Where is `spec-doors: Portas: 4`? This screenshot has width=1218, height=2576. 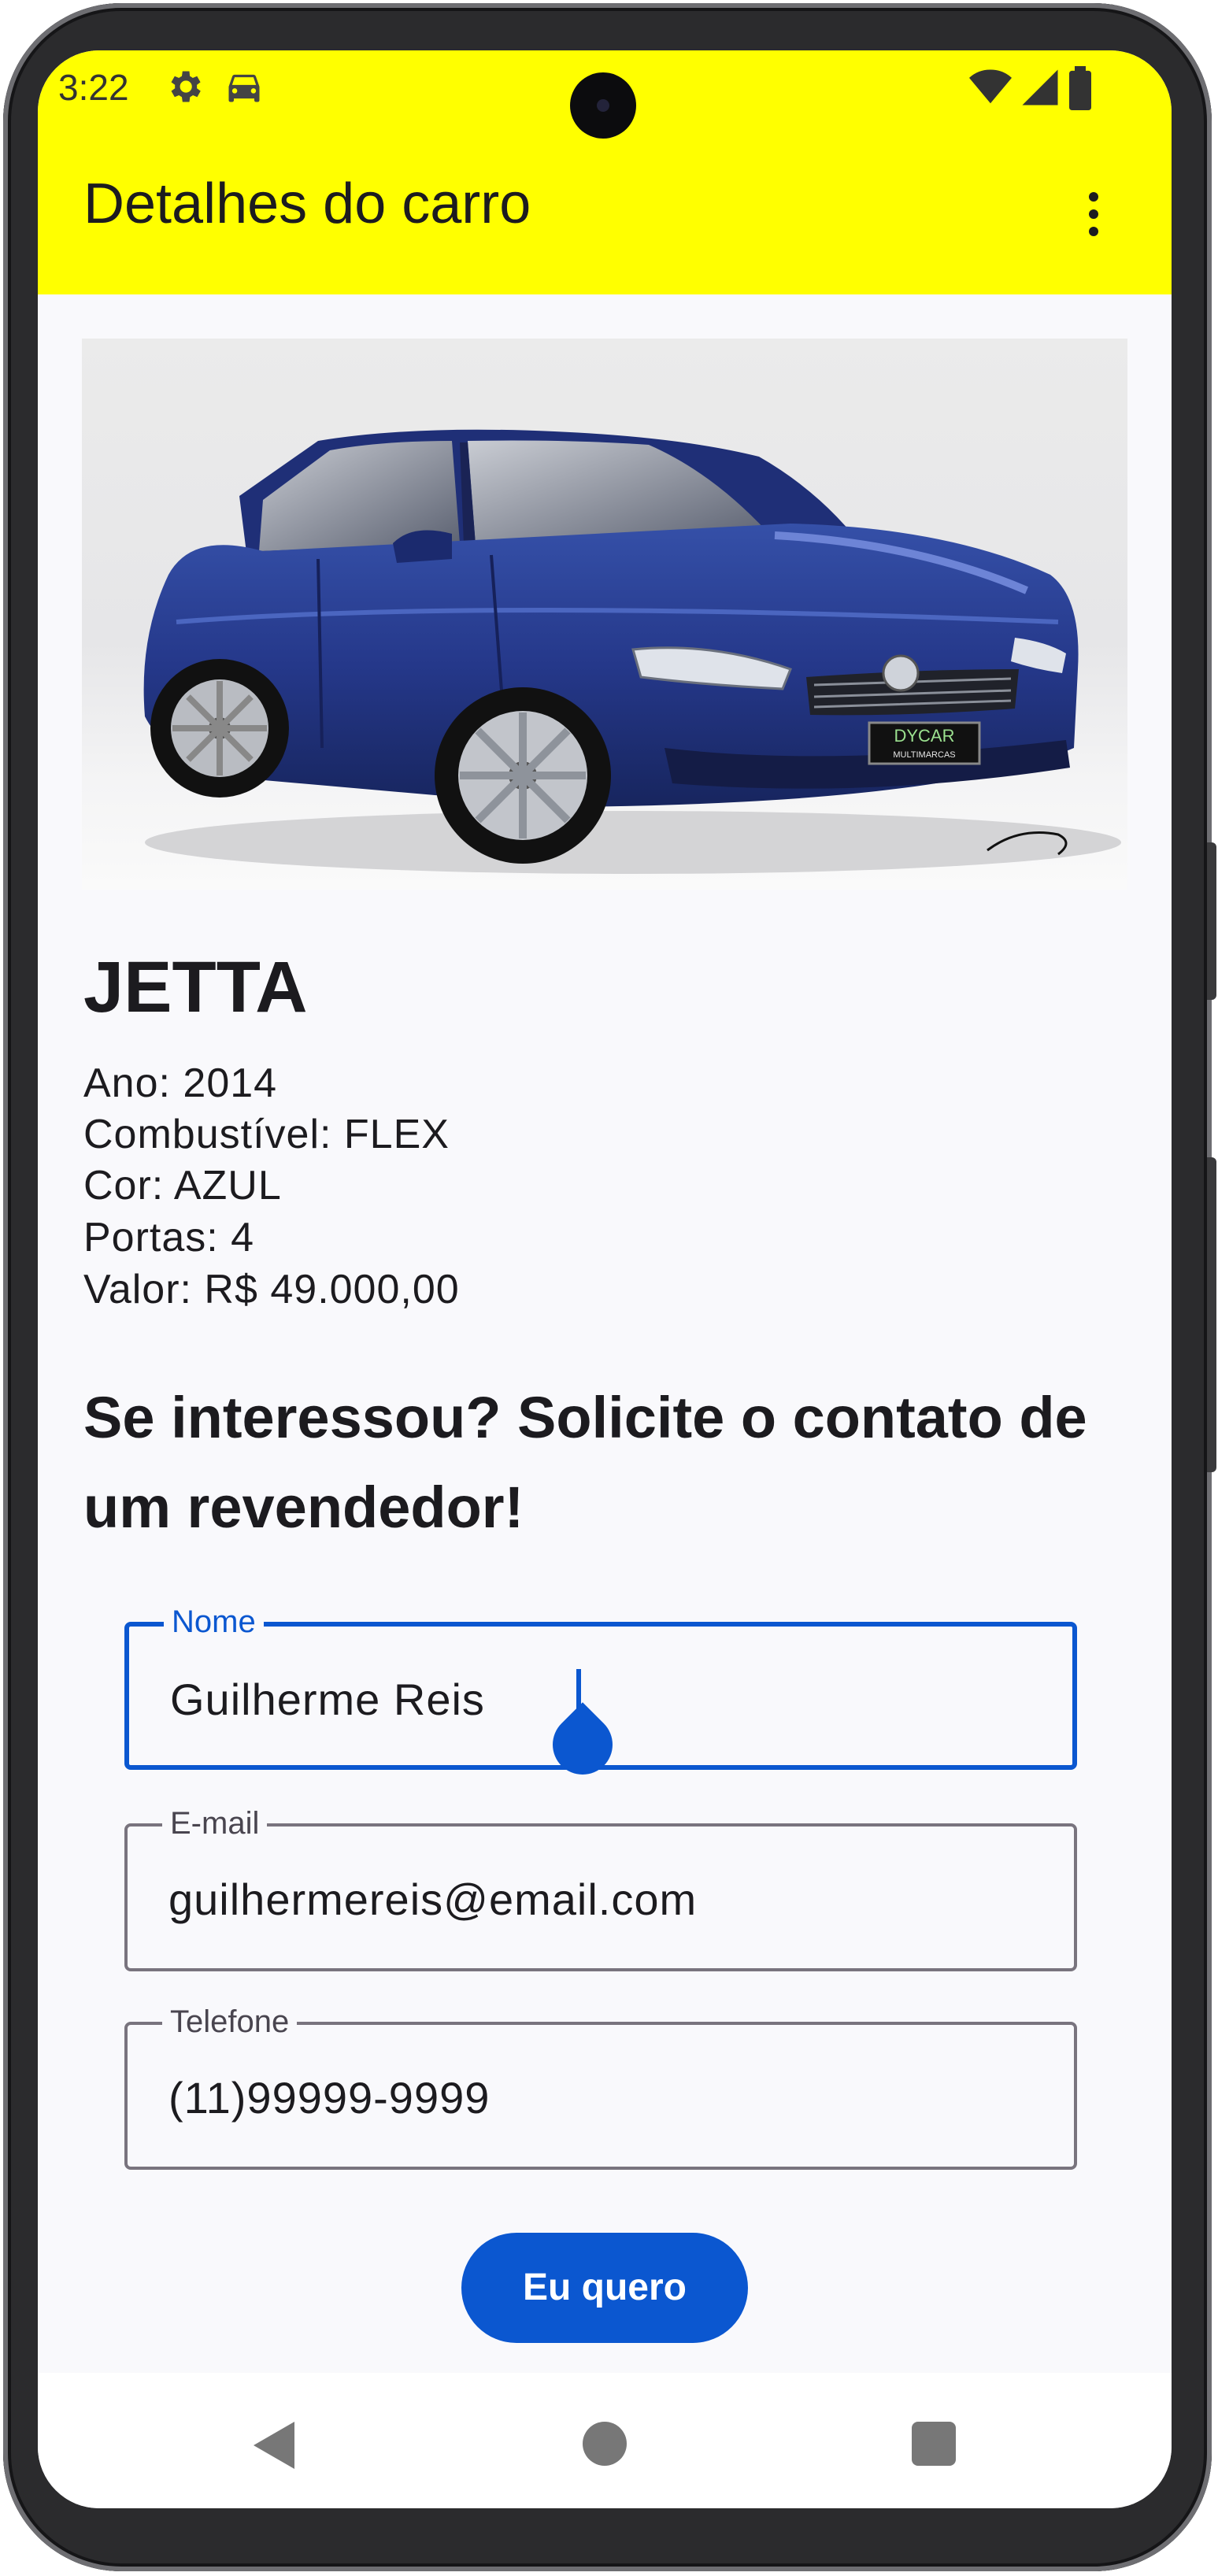
spec-doors: Portas: 4 is located at coordinates (169, 1237).